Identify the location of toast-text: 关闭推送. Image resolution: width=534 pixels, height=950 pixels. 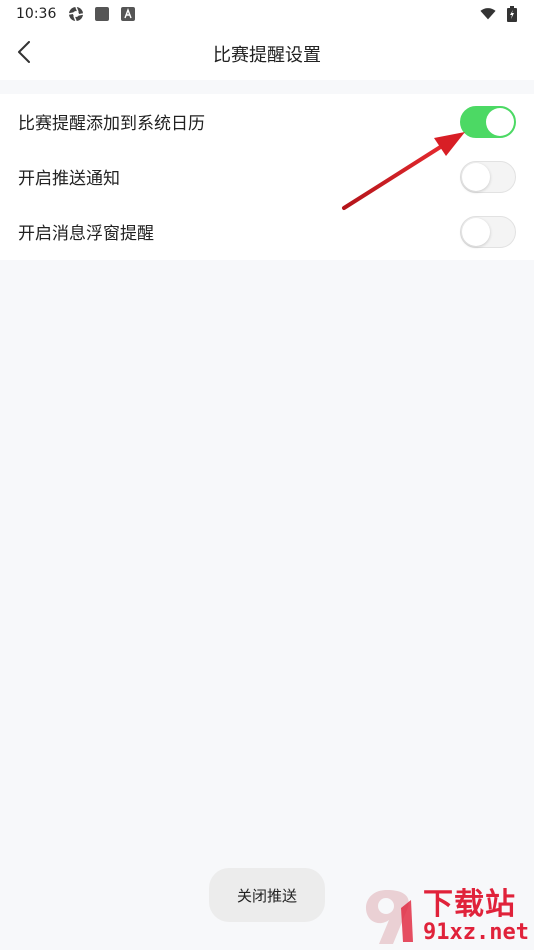
(266, 895).